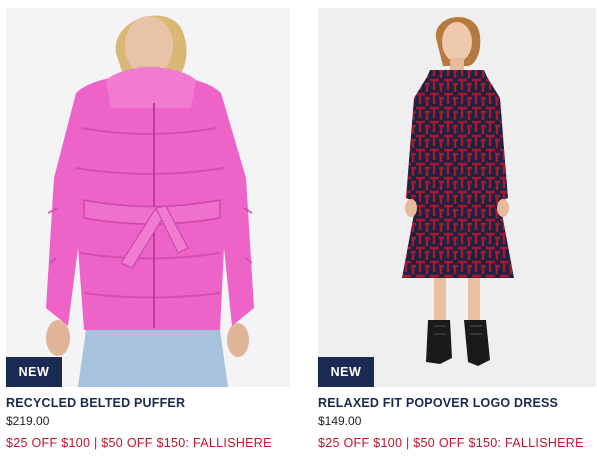  What do you see at coordinates (457, 403) in the screenshot?
I see `product-title: RELAXED FIT POPOVER LOGO DRESS` at bounding box center [457, 403].